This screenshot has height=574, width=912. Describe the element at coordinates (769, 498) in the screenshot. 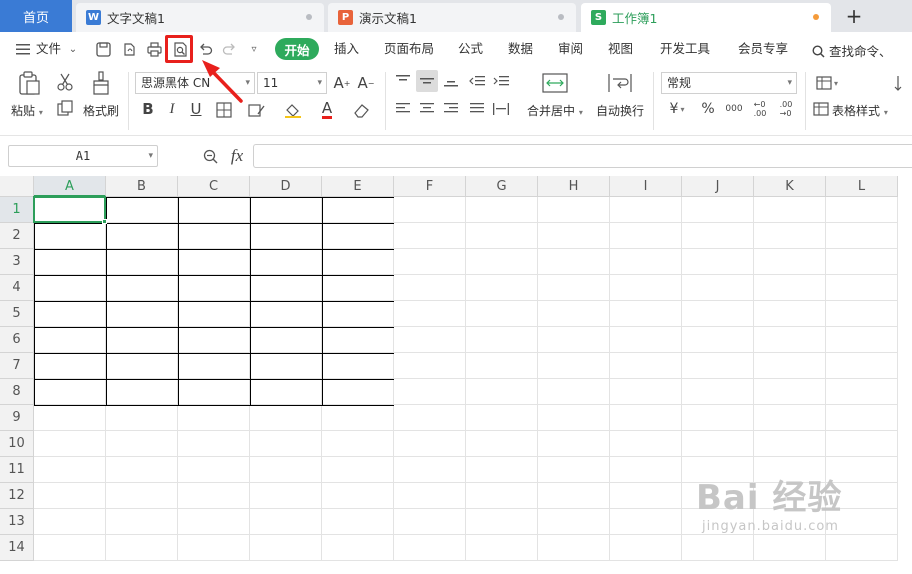

I see `watermark-logo: Bai 经验` at that location.